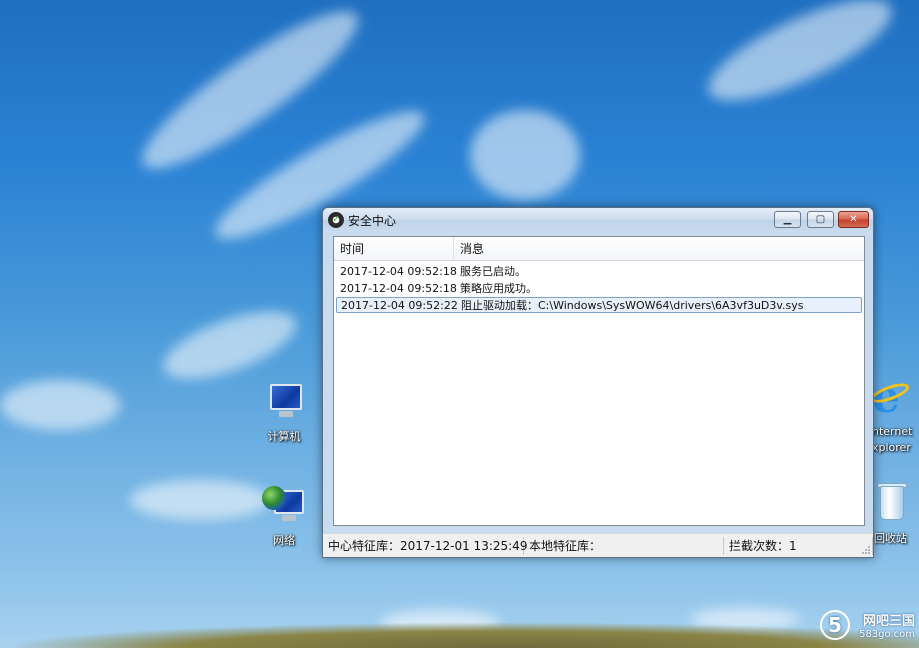  Describe the element at coordinates (284, 506) in the screenshot. I see `network-icon` at that location.